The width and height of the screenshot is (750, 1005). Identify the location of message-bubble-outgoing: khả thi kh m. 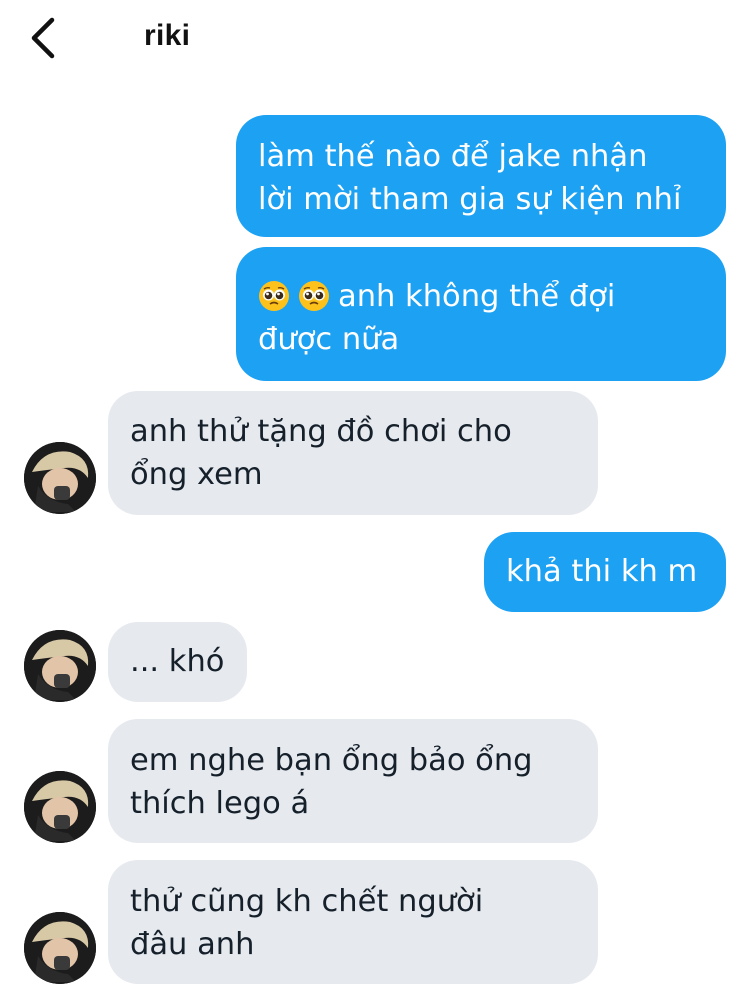
(605, 572).